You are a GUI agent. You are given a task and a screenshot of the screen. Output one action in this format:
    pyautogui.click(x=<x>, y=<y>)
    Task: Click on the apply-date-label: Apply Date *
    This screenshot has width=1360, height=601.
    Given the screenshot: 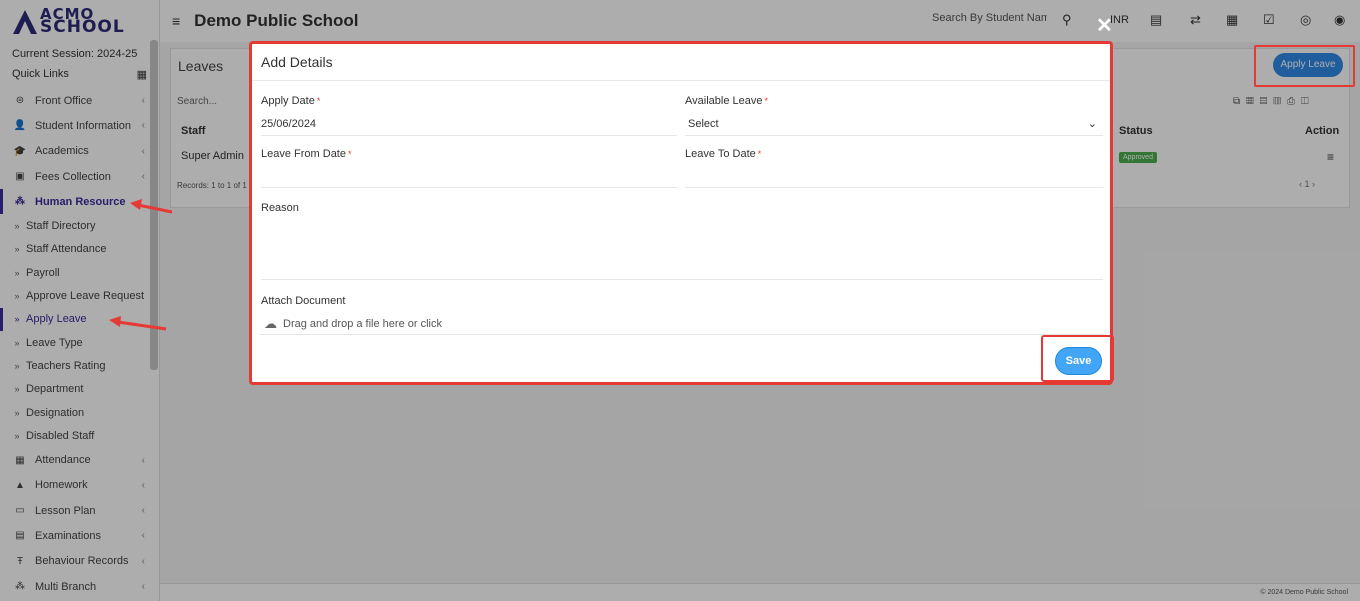 What is the action you would take?
    pyautogui.click(x=291, y=101)
    